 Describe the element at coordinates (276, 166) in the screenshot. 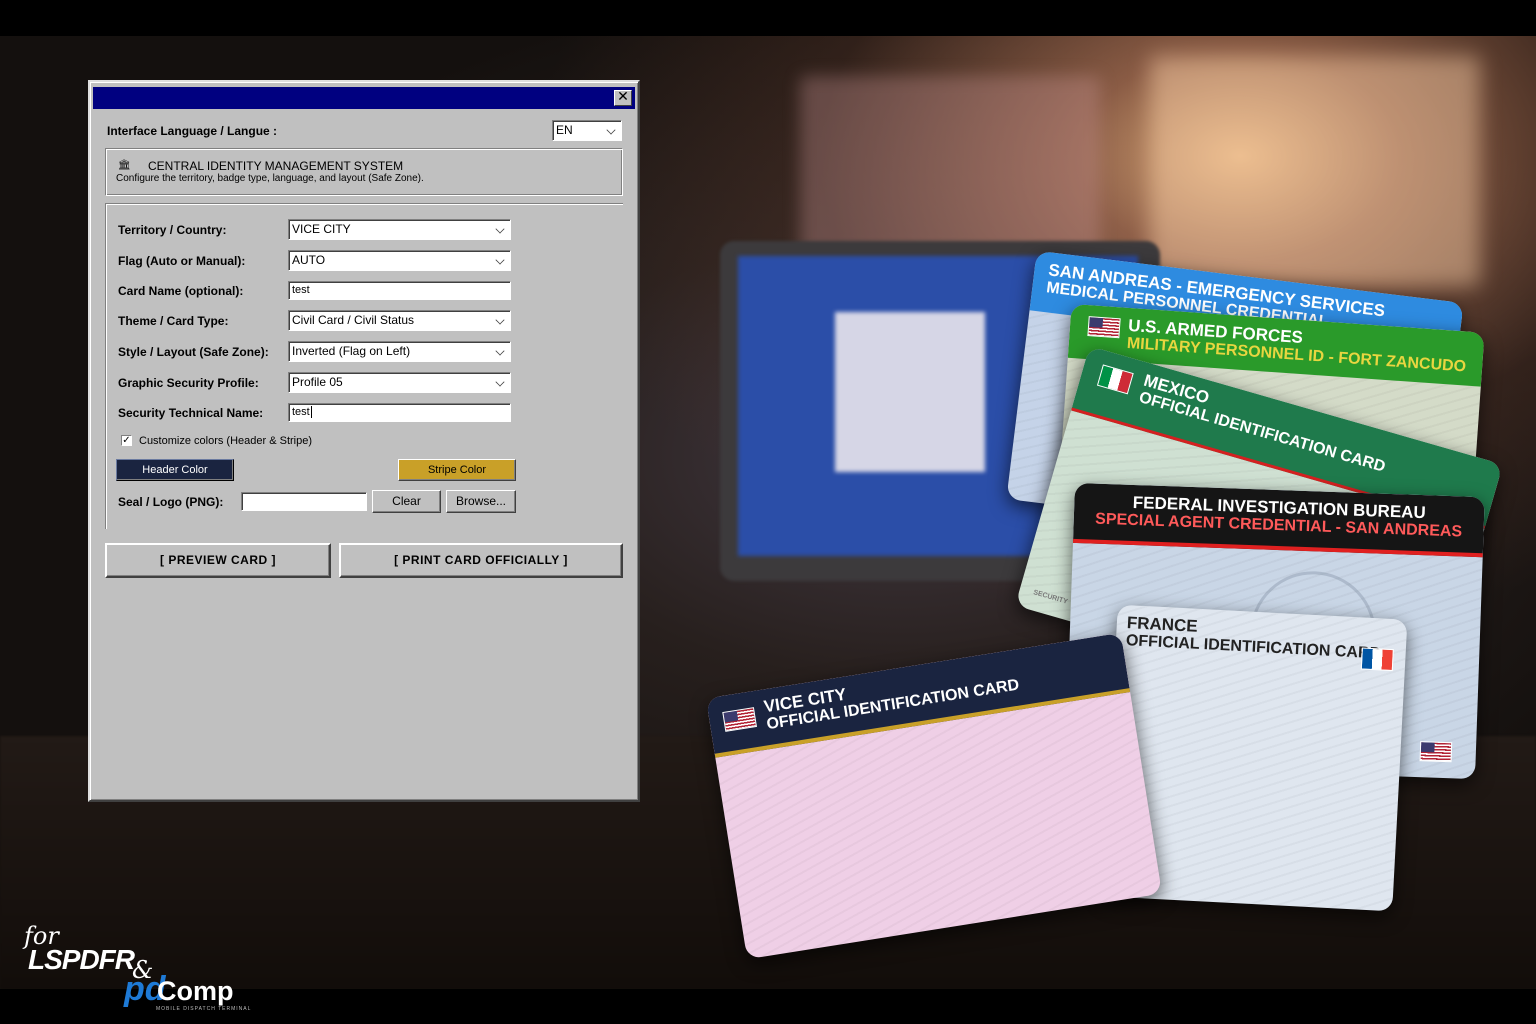

I see `info-title: CENTRAL IDENTITY MANAGEMENT SYSTEM` at that location.